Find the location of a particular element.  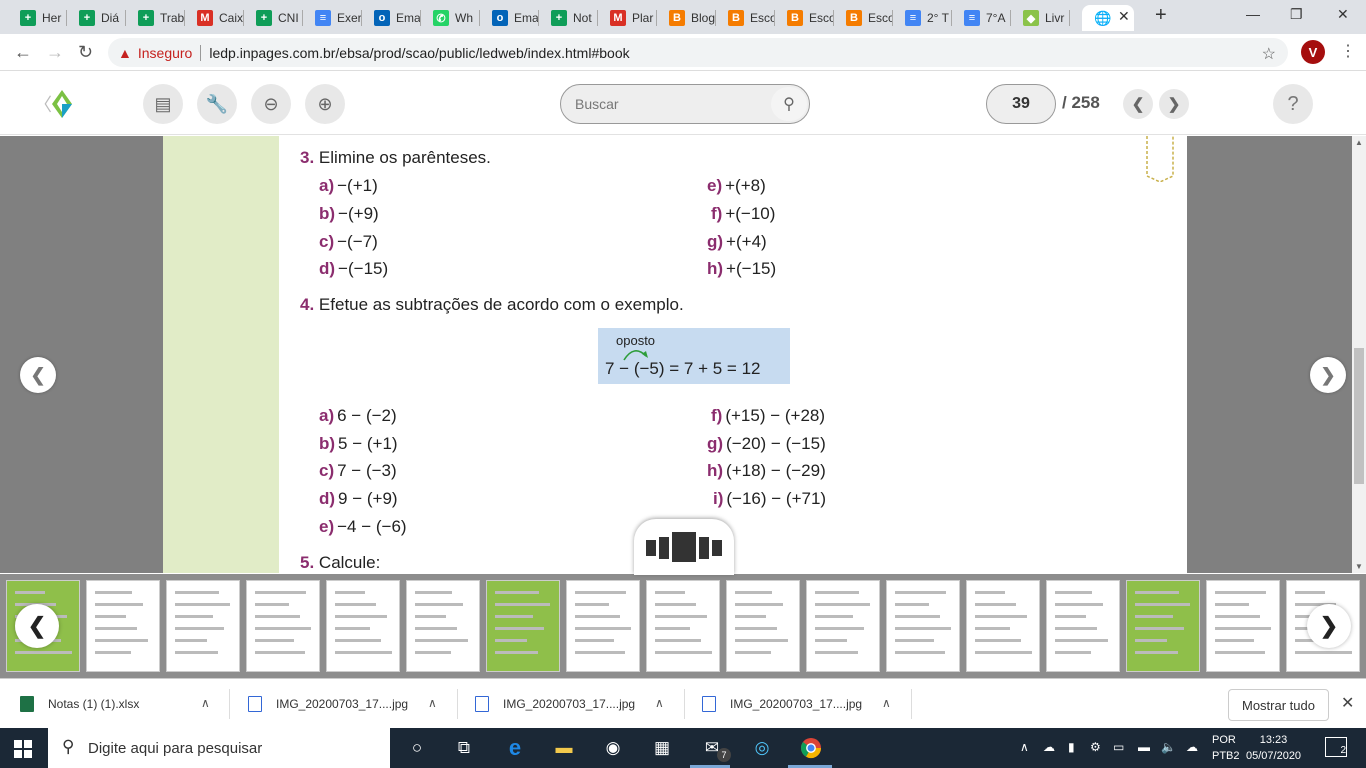

browser-tab: + Trab is located at coordinates (155, 18).